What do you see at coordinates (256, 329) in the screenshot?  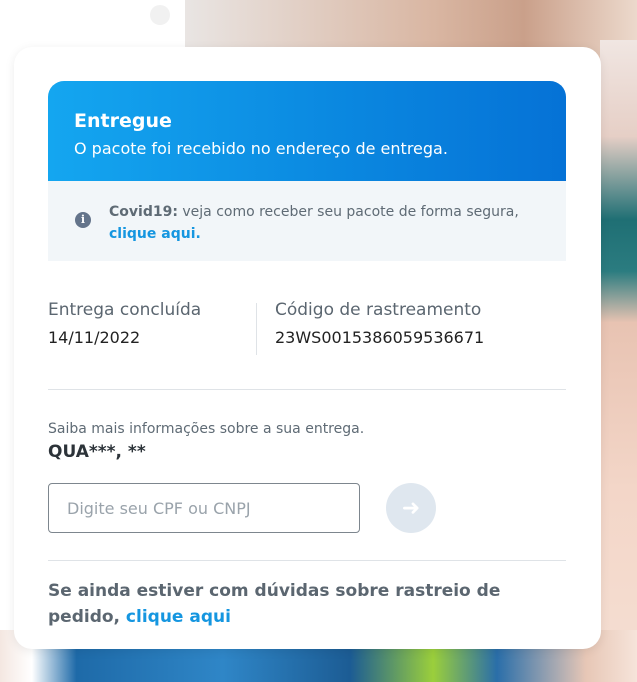 I see `column-divider` at bounding box center [256, 329].